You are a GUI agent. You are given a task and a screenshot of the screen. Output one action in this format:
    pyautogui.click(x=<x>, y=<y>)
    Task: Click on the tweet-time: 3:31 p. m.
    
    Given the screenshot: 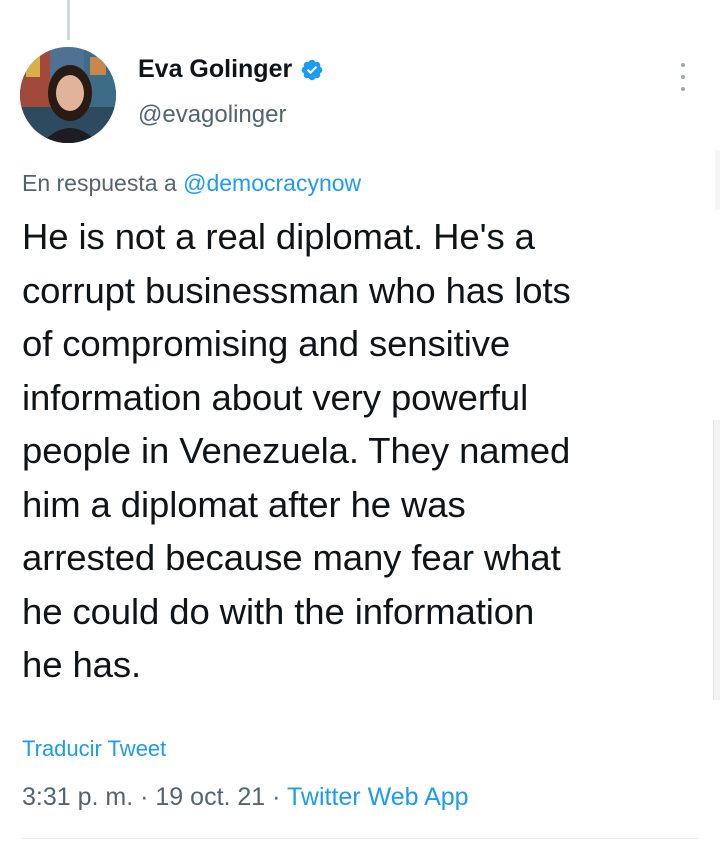 What is the action you would take?
    pyautogui.click(x=77, y=797)
    